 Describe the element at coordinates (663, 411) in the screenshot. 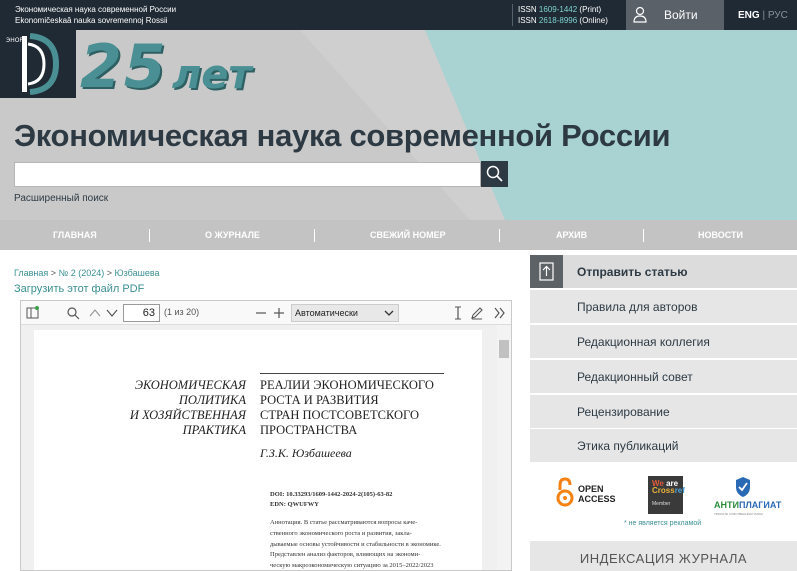

I see `sidebar-item-peer-review: Рецензирование` at that location.